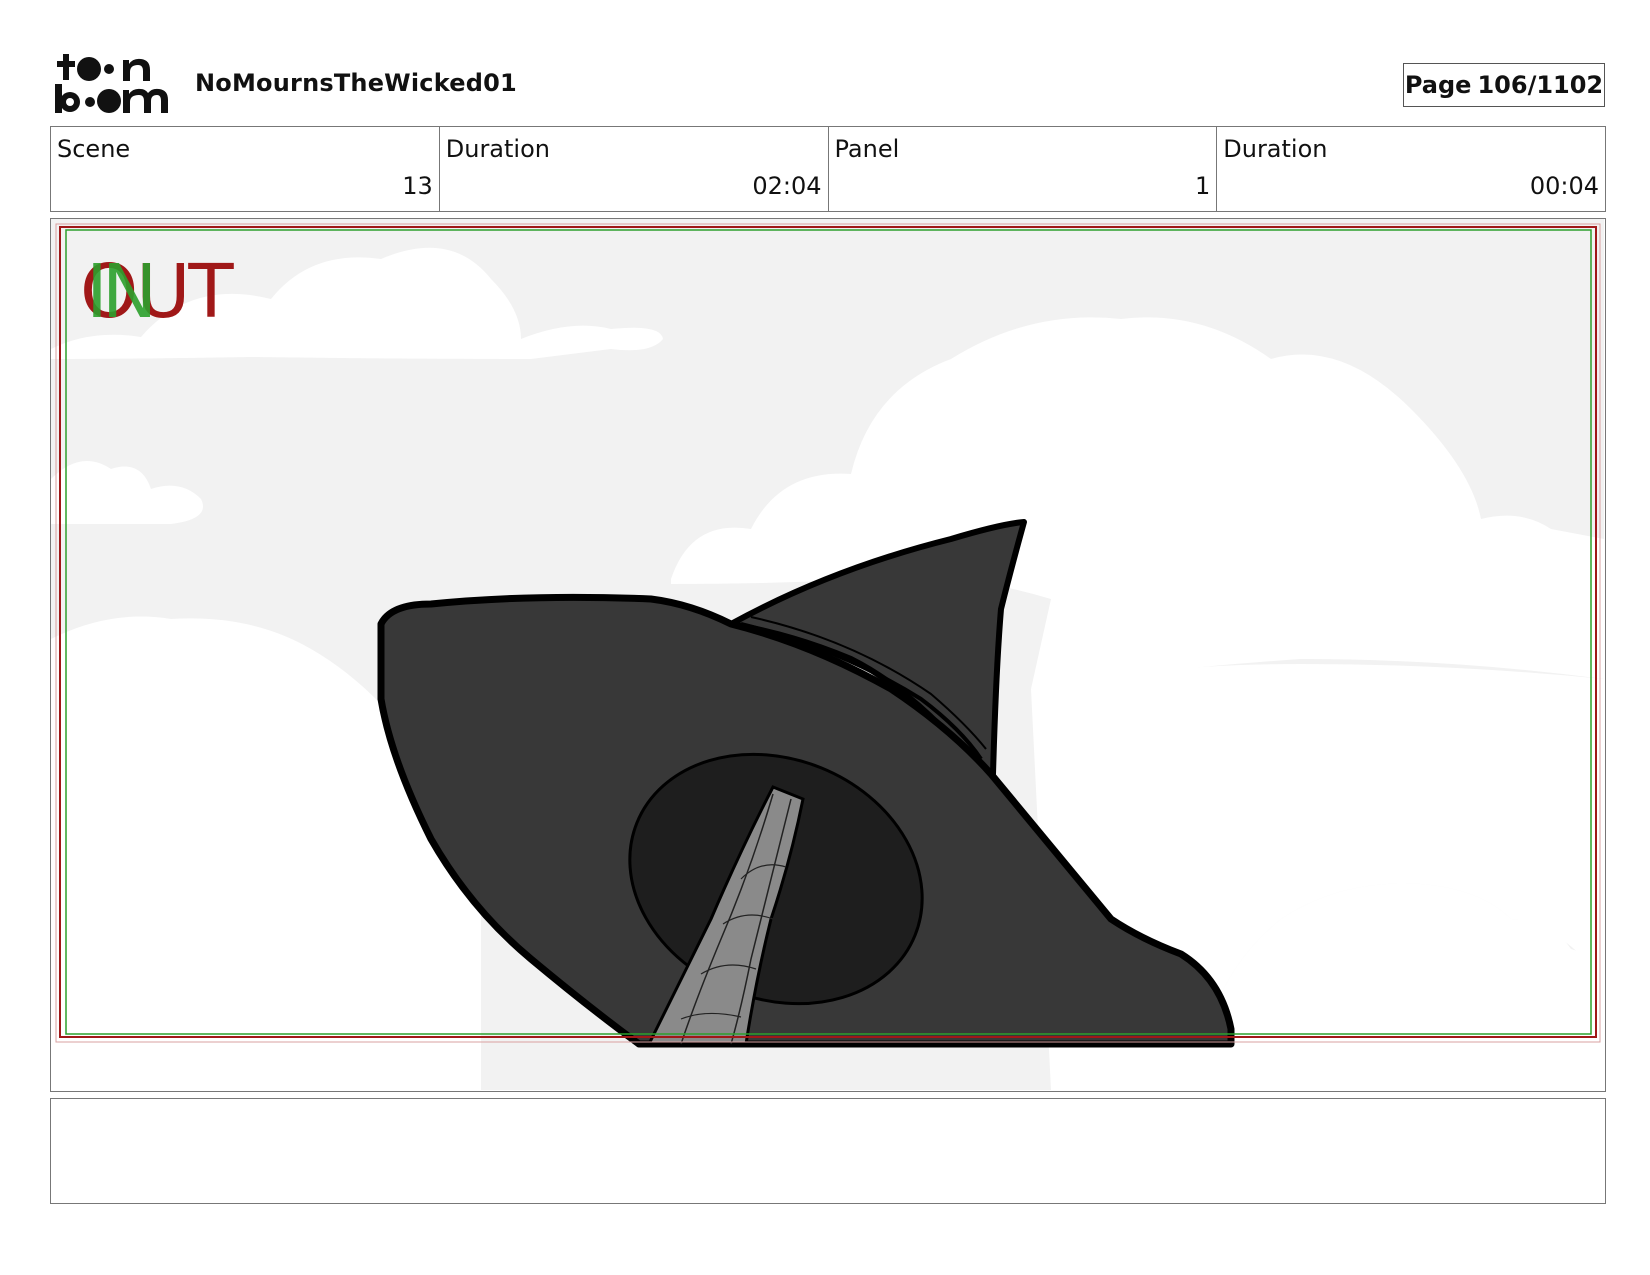 This screenshot has width=1650, height=1275. What do you see at coordinates (1202, 186) in the screenshot?
I see `panel-value: 1` at bounding box center [1202, 186].